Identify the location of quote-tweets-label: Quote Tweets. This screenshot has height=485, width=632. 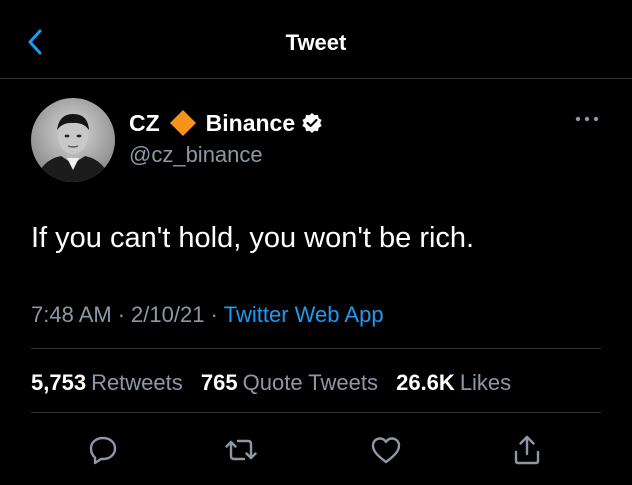
(310, 382).